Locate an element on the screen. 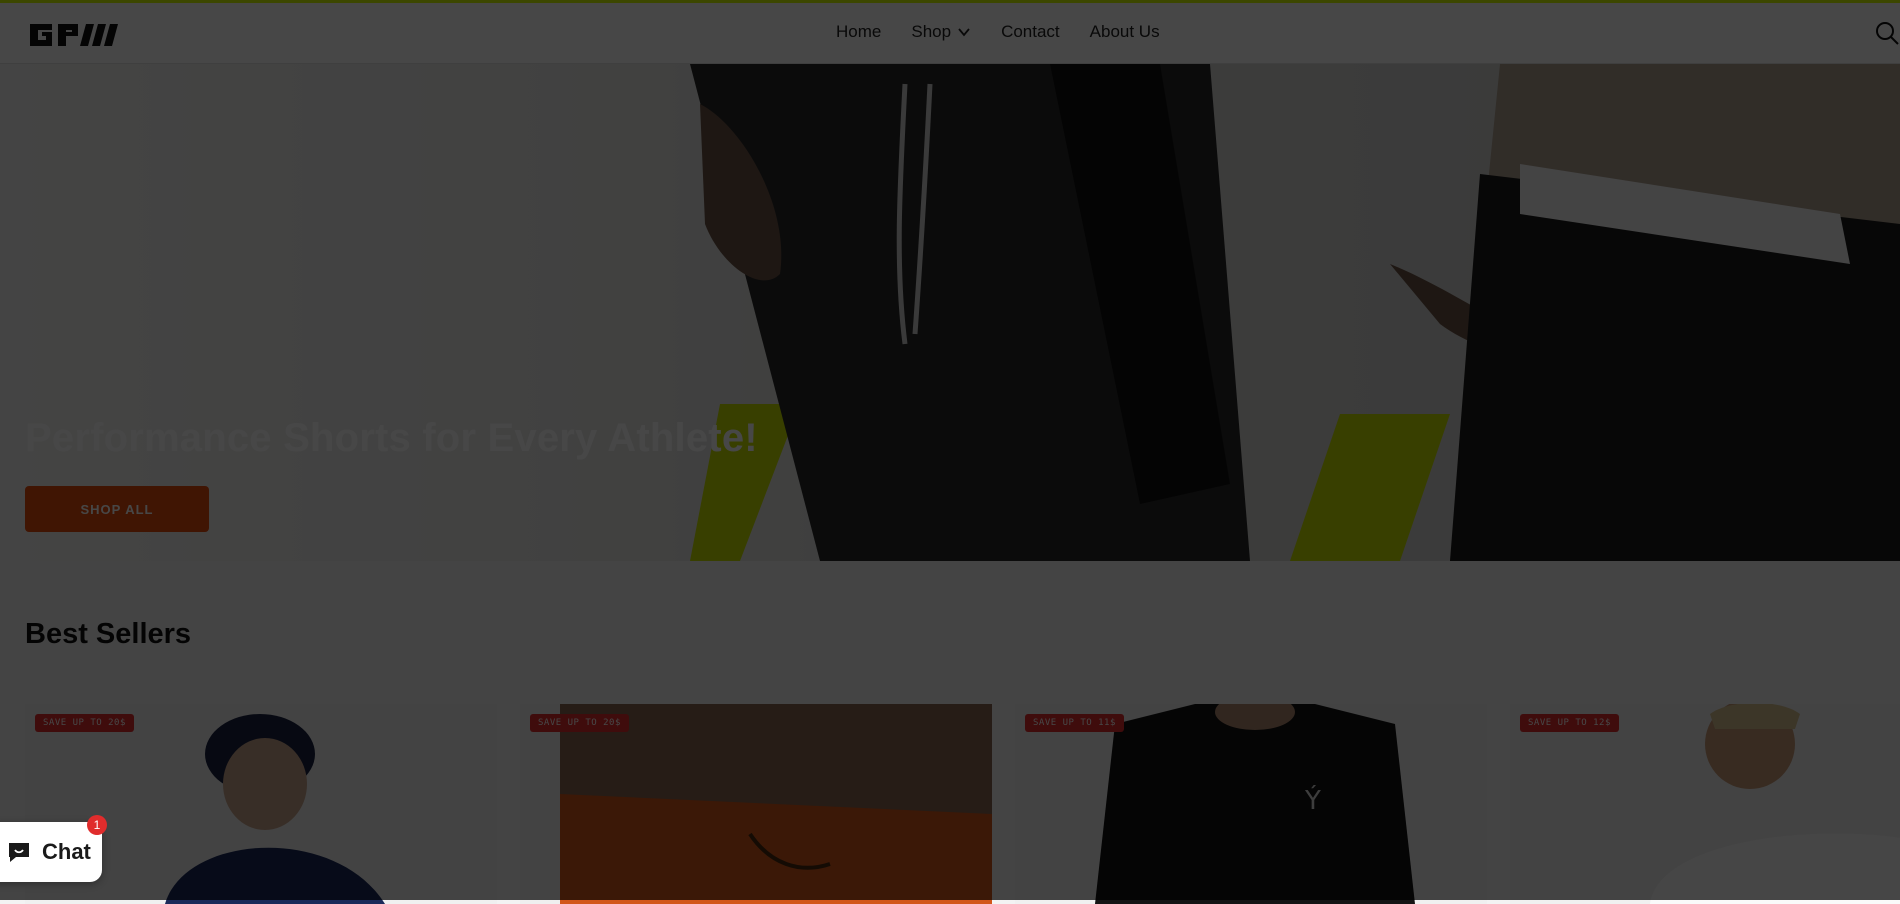  nav-contact-label: Contact is located at coordinates (1030, 31).